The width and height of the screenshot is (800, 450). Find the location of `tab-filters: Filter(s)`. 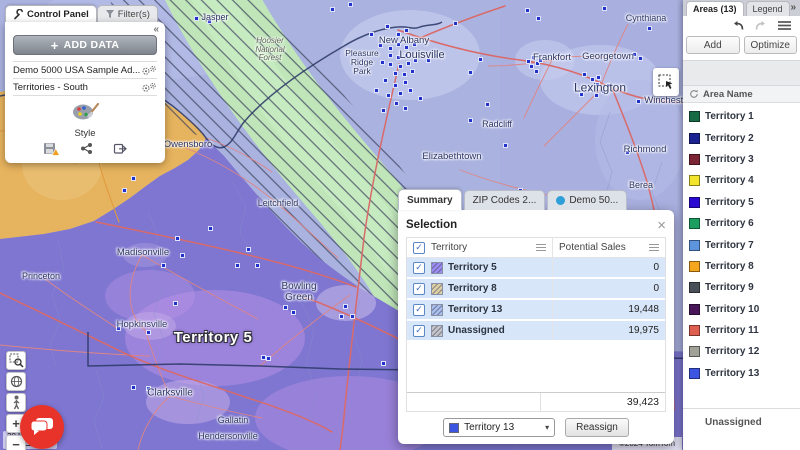

tab-filters: Filter(s) is located at coordinates (127, 13).